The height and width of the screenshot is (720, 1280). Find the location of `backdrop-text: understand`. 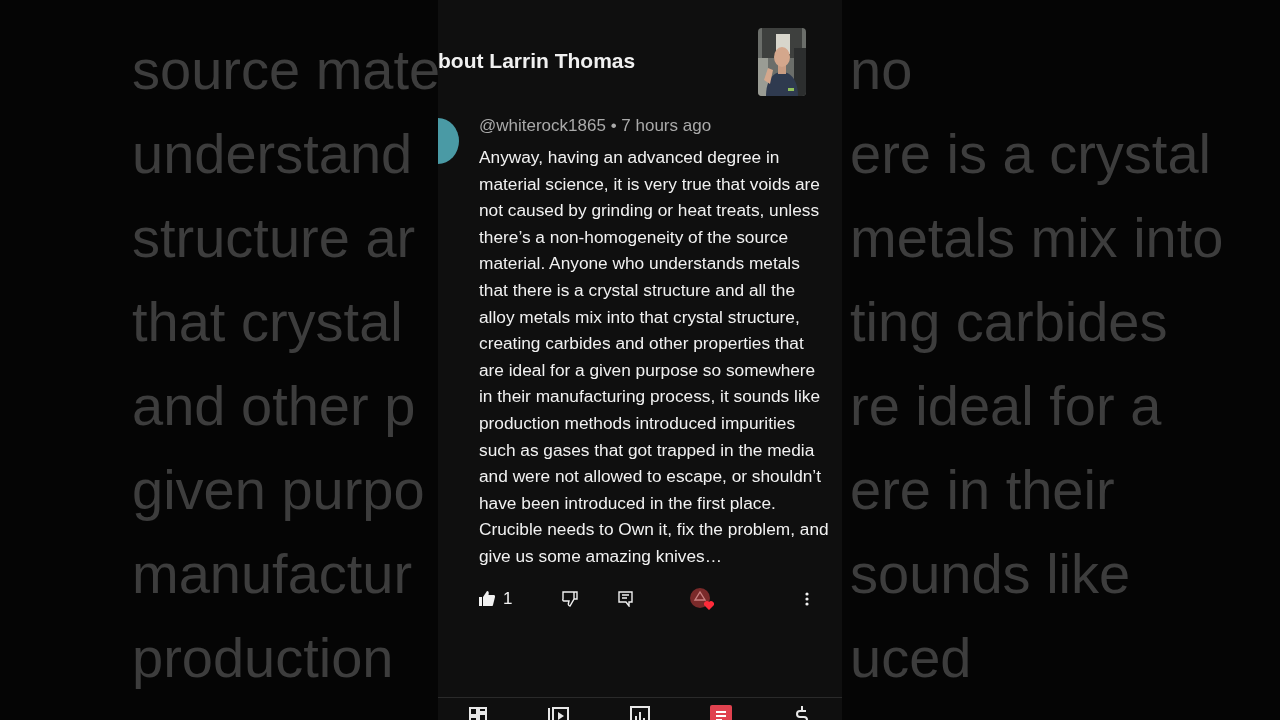

backdrop-text: understand is located at coordinates (272, 154).